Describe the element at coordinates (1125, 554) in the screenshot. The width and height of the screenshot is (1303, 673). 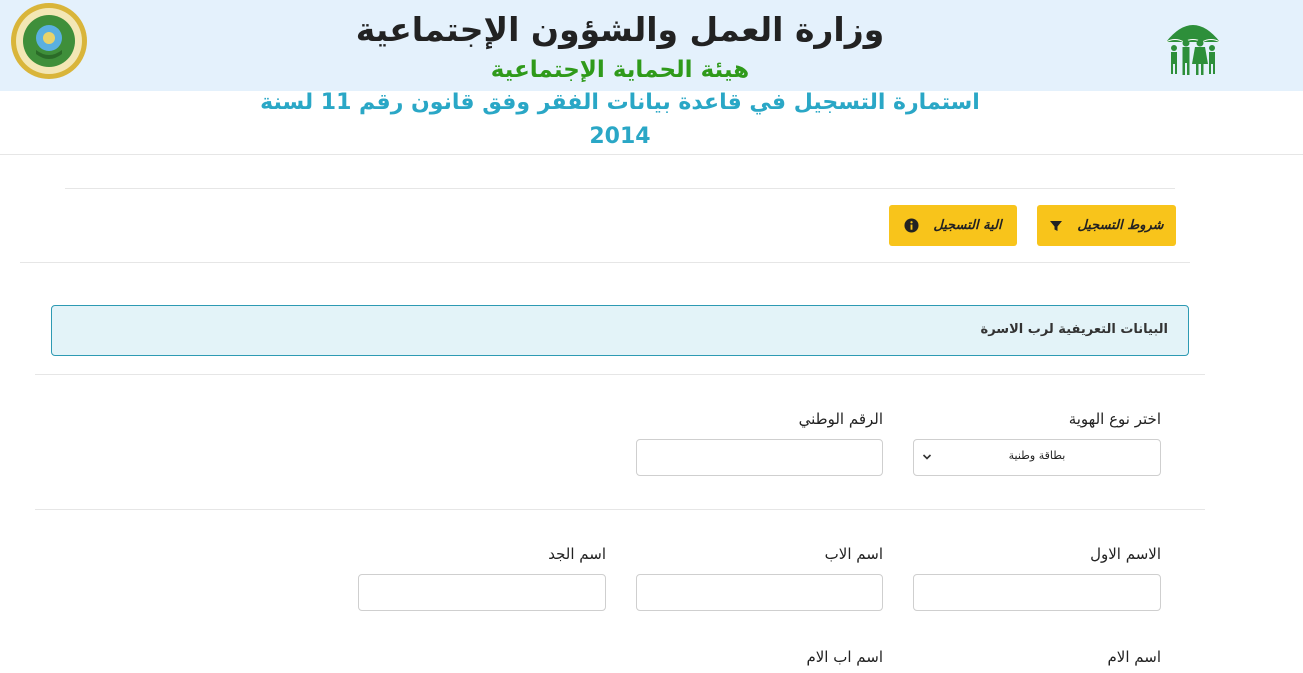
I see `first-name-label: الاسم الاول` at that location.